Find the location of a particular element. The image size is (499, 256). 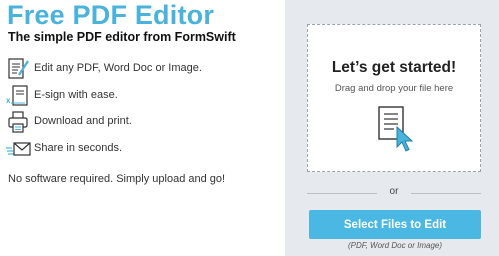

edit-document-icon is located at coordinates (19, 69).